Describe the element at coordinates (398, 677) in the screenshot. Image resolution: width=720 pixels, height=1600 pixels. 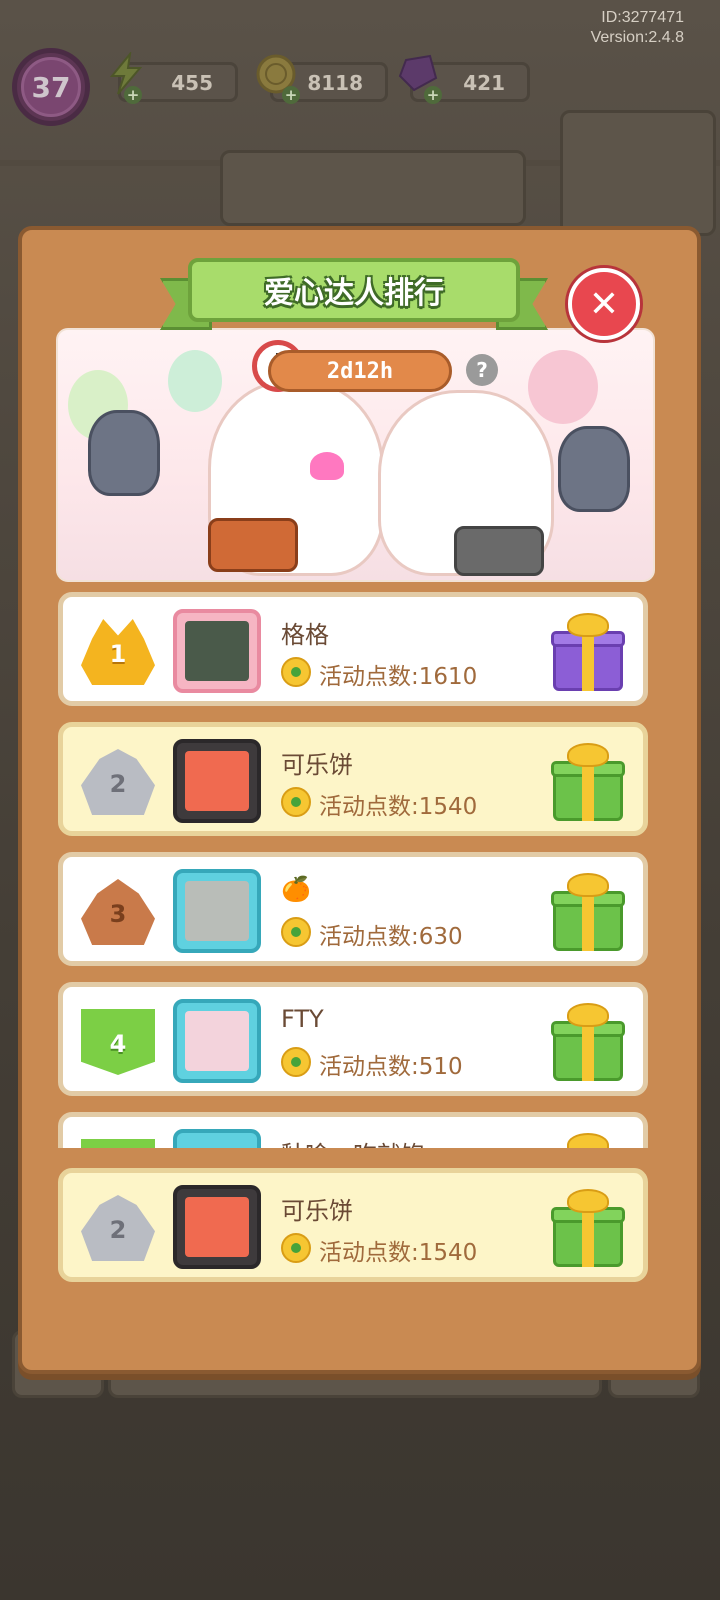
I see `activity-points: 活动点数:1610` at that location.